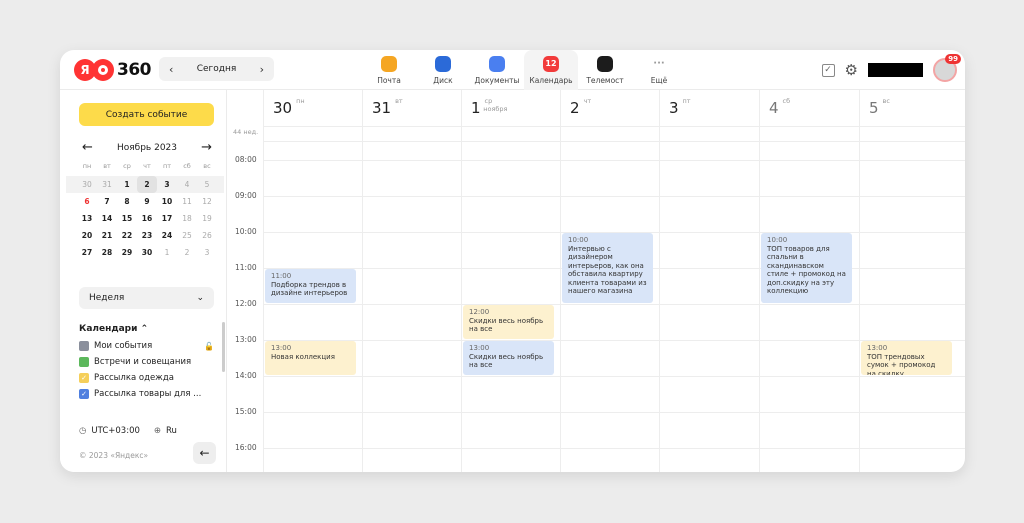 The height and width of the screenshot is (523, 1024). I want to click on calendars-heading: Календари ⌃, so click(113, 329).